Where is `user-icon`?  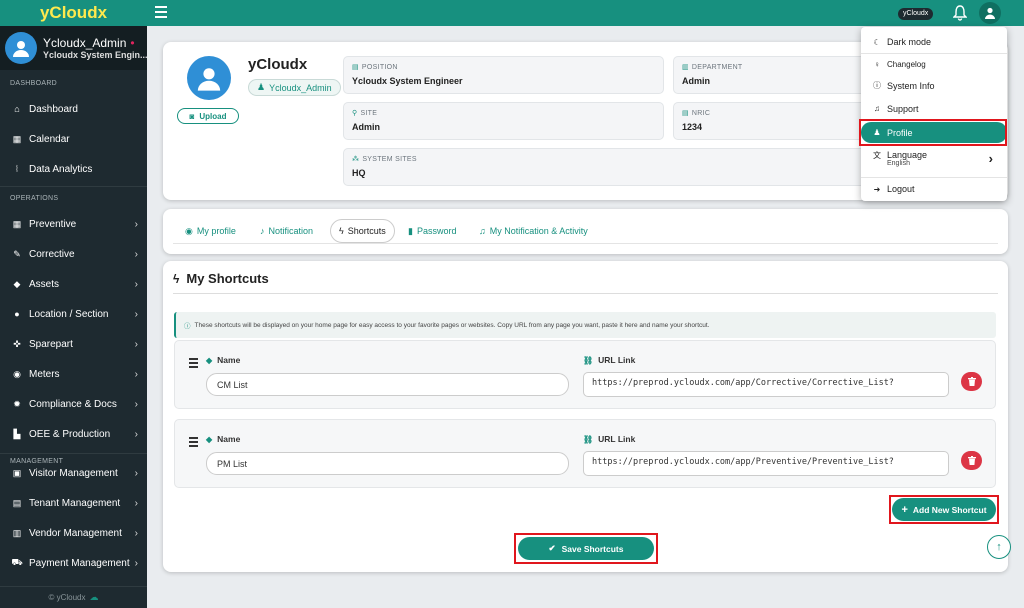
user-icon is located at coordinates (209, 79).